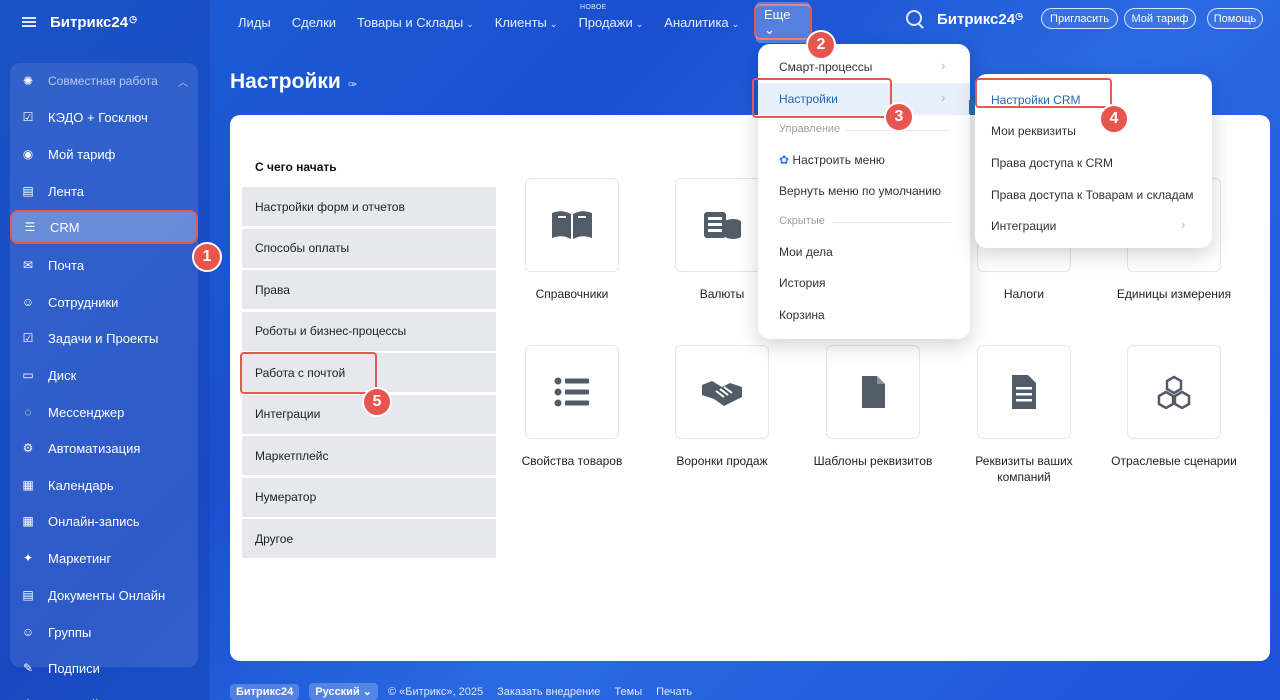 This screenshot has height=700, width=1280. Describe the element at coordinates (285, 81) in the screenshot. I see `page-title: Настройки` at that location.